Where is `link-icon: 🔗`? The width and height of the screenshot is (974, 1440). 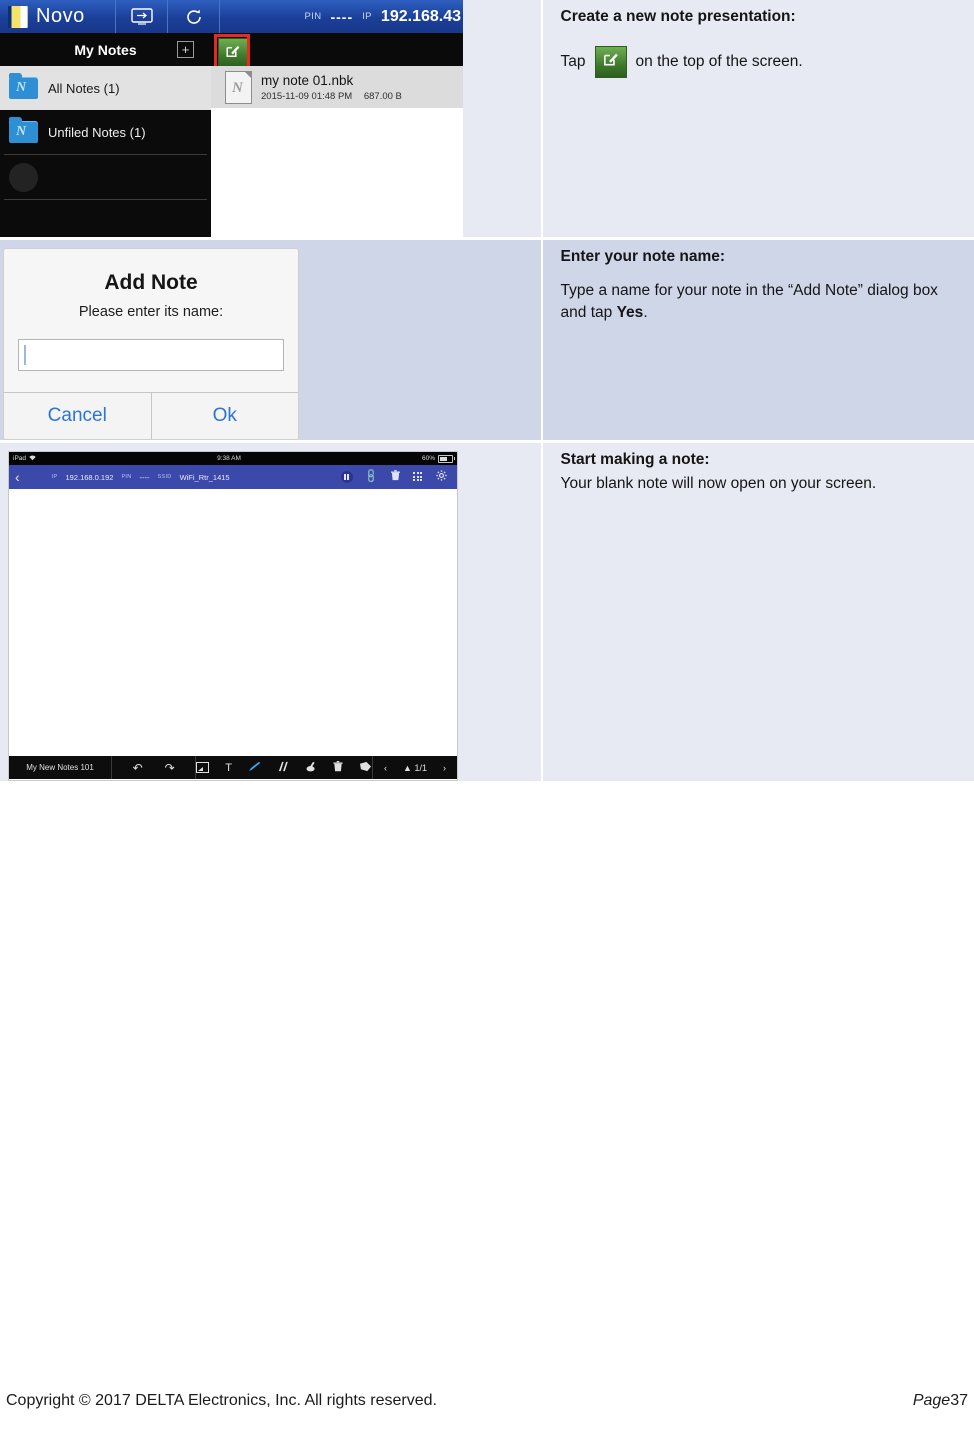 link-icon: 🔗 is located at coordinates (371, 476).